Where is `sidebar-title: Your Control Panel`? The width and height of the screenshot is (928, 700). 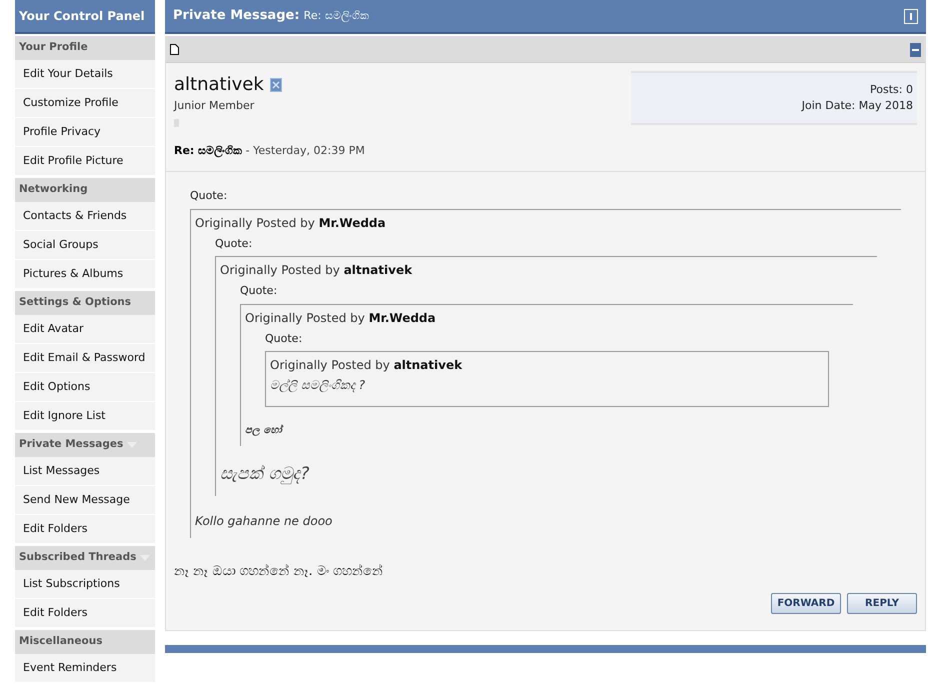
sidebar-title: Your Control Panel is located at coordinates (85, 17).